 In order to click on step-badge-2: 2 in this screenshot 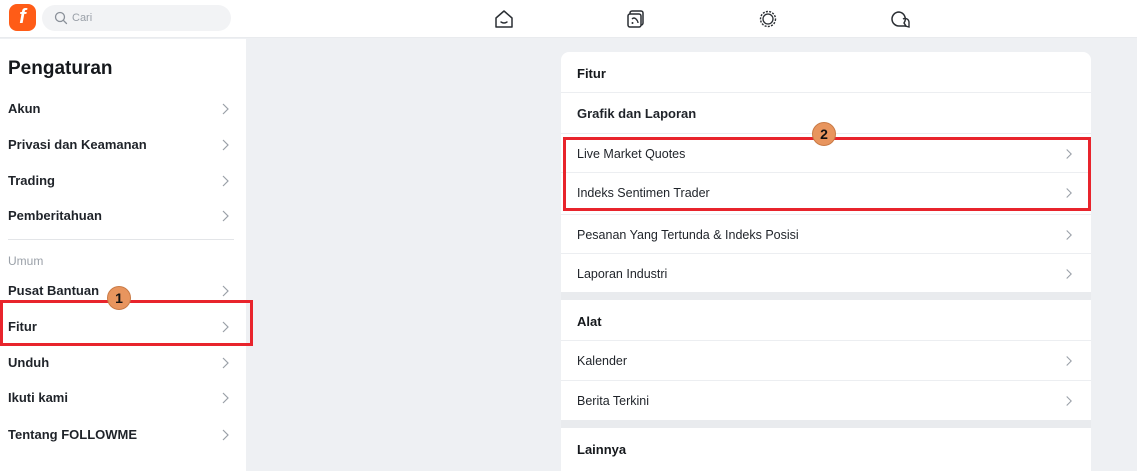, I will do `click(824, 134)`.